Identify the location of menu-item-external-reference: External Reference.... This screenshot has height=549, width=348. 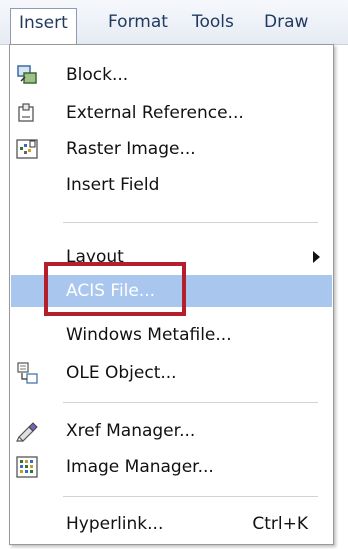
(171, 113).